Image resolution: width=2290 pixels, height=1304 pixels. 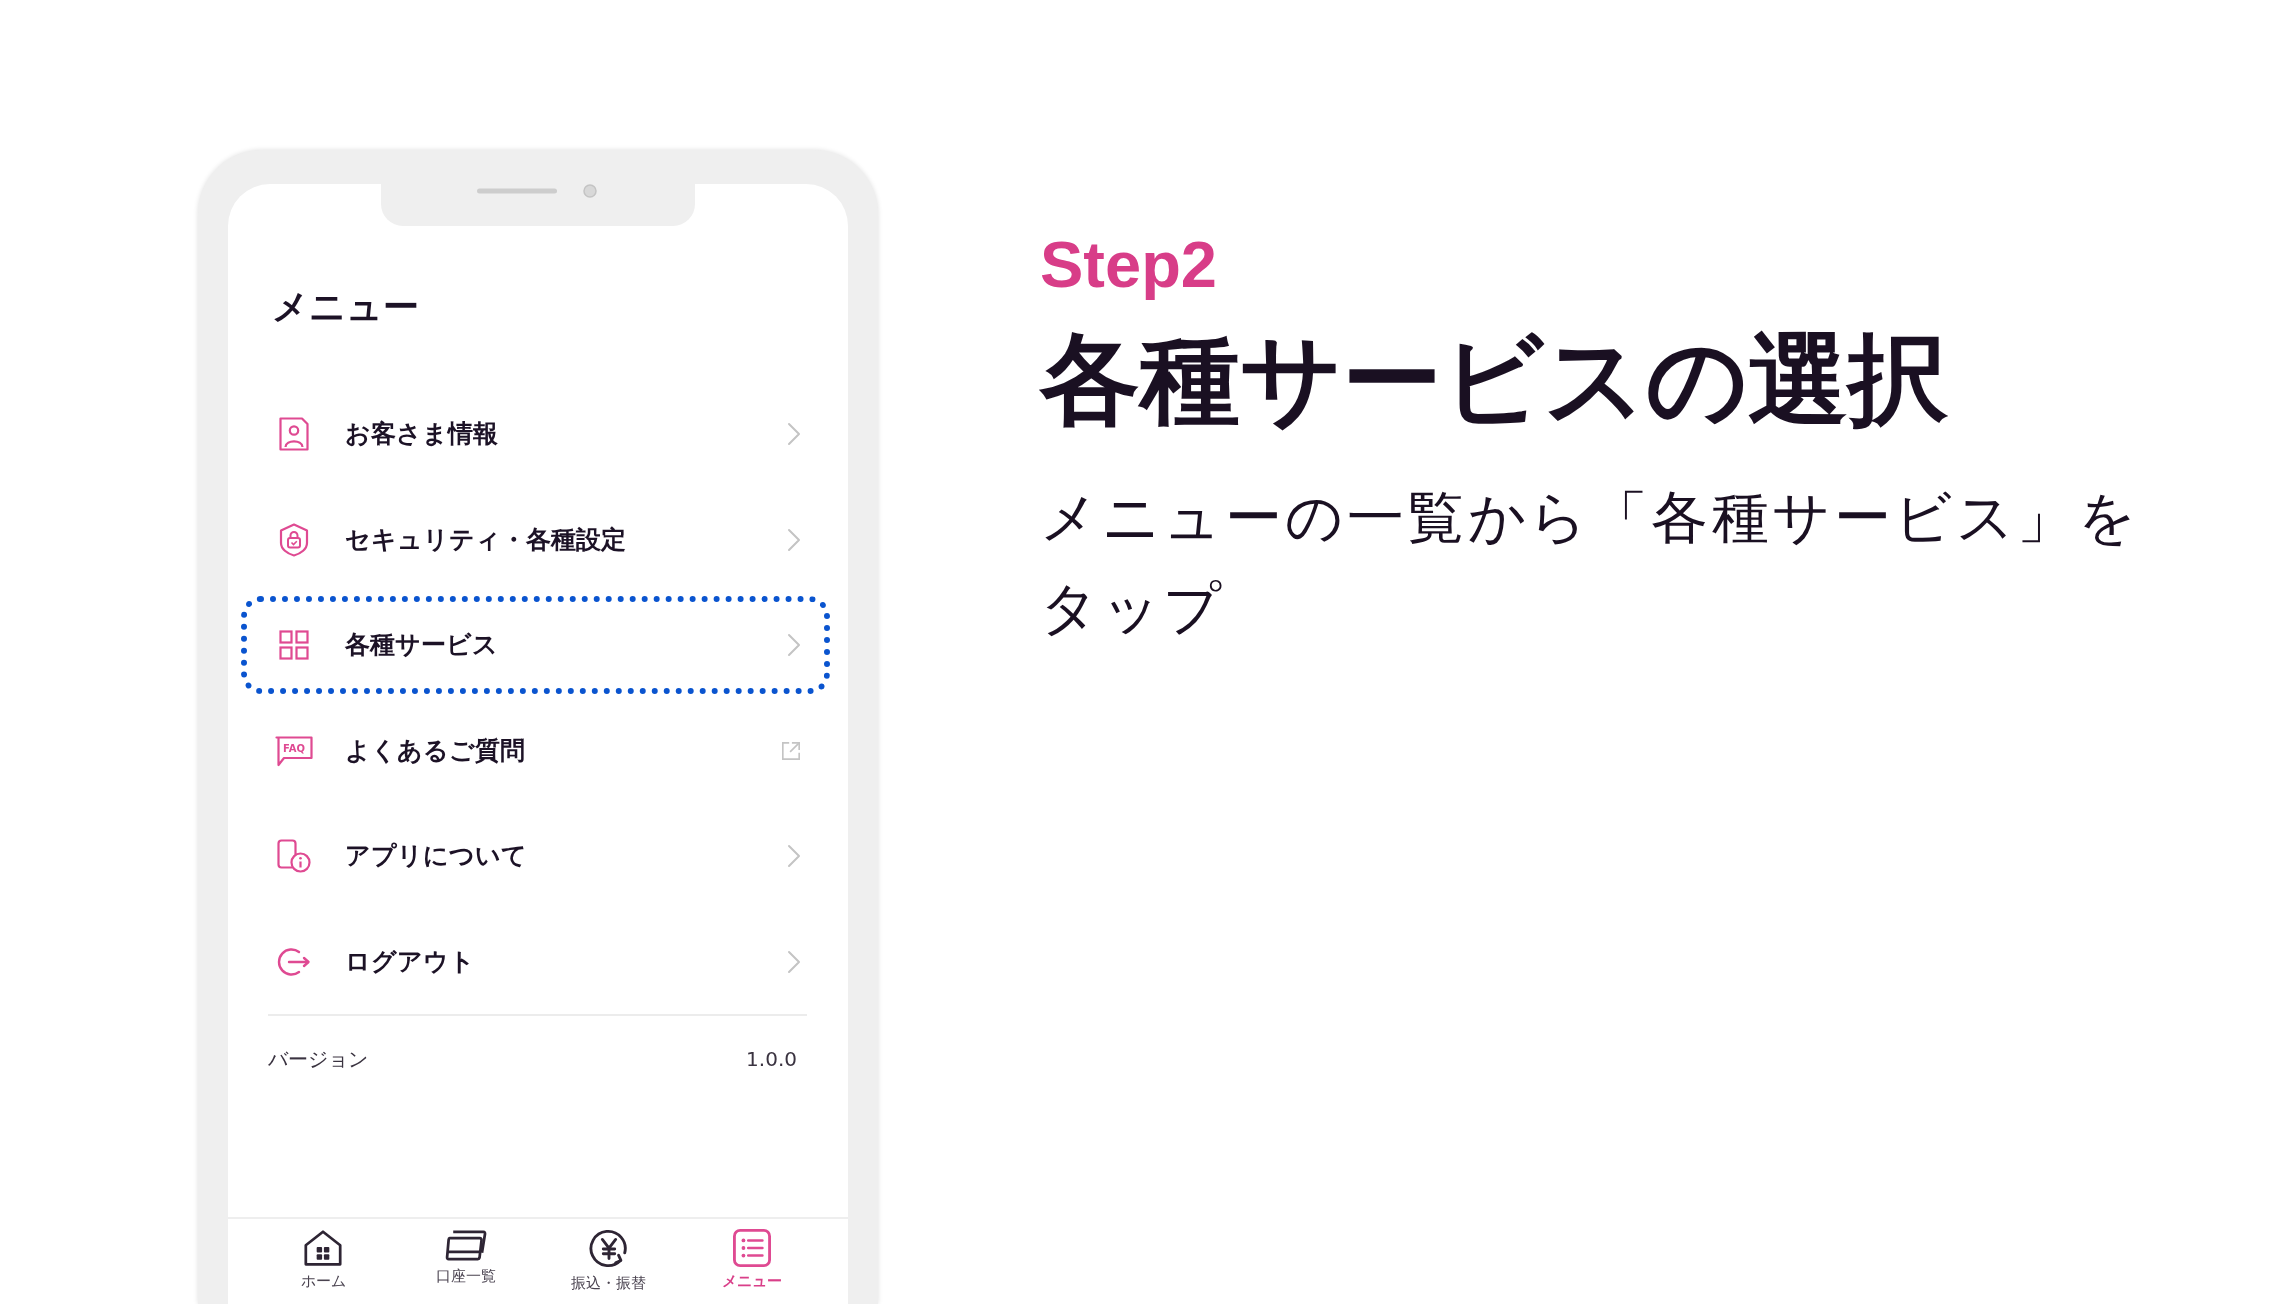 I want to click on screen-title: メニュー, so click(x=346, y=307).